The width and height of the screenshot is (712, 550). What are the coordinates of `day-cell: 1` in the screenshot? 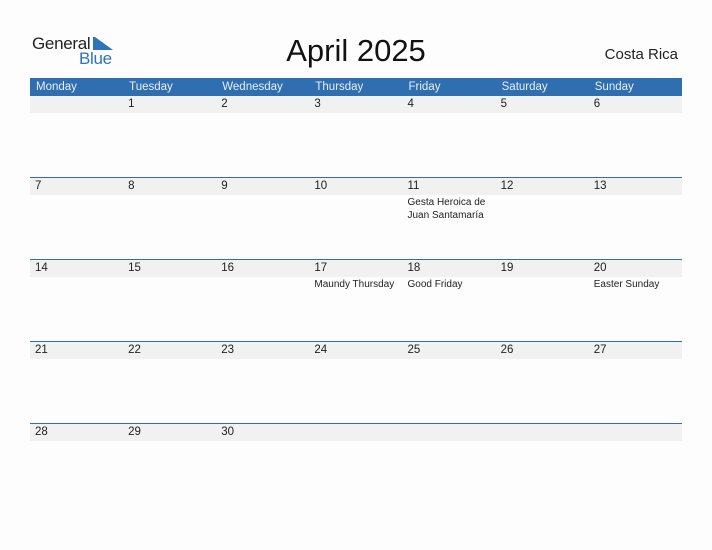 It's located at (169, 104).